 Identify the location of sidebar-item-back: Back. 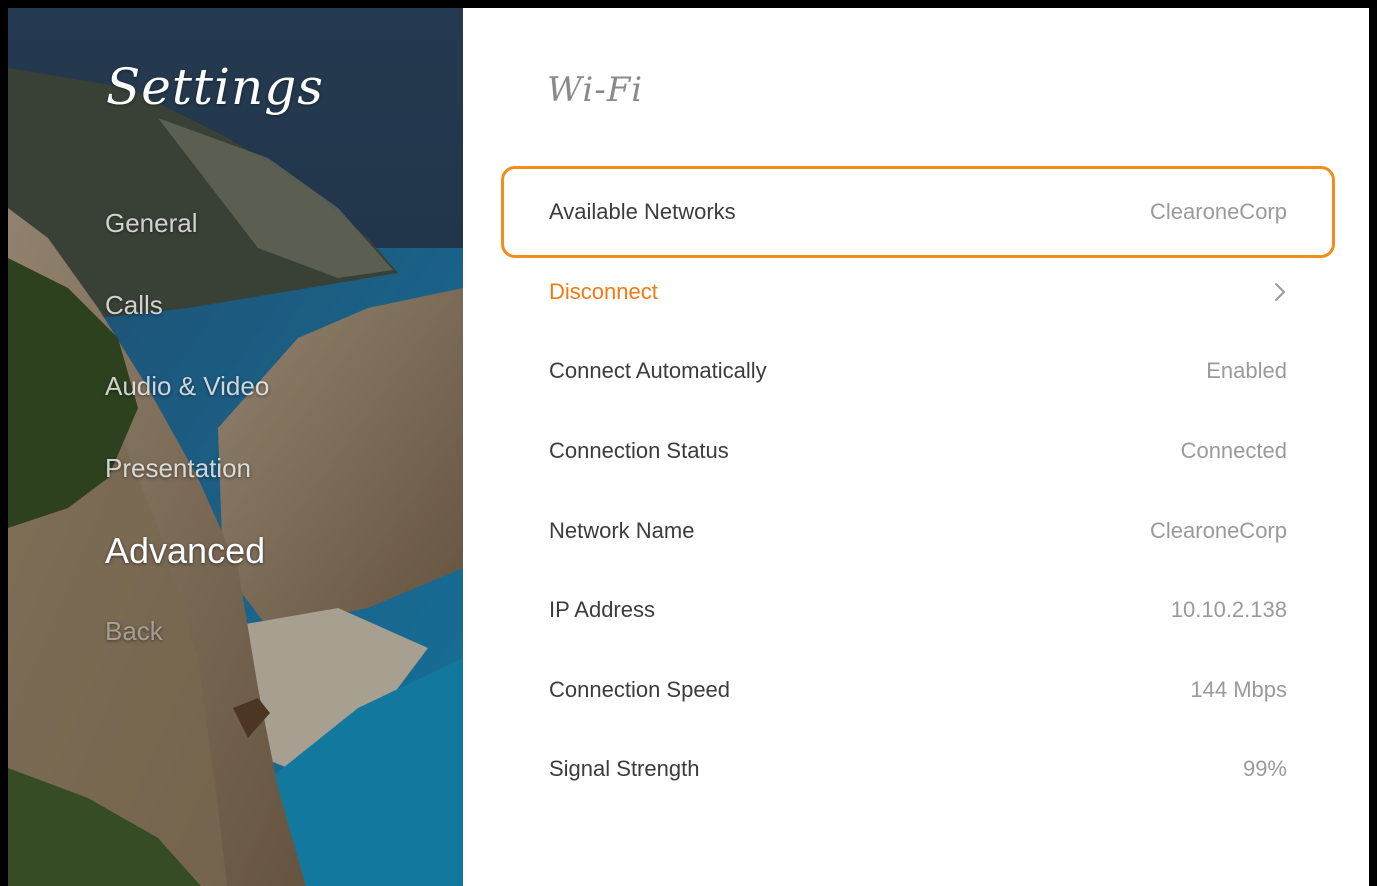
(187, 643).